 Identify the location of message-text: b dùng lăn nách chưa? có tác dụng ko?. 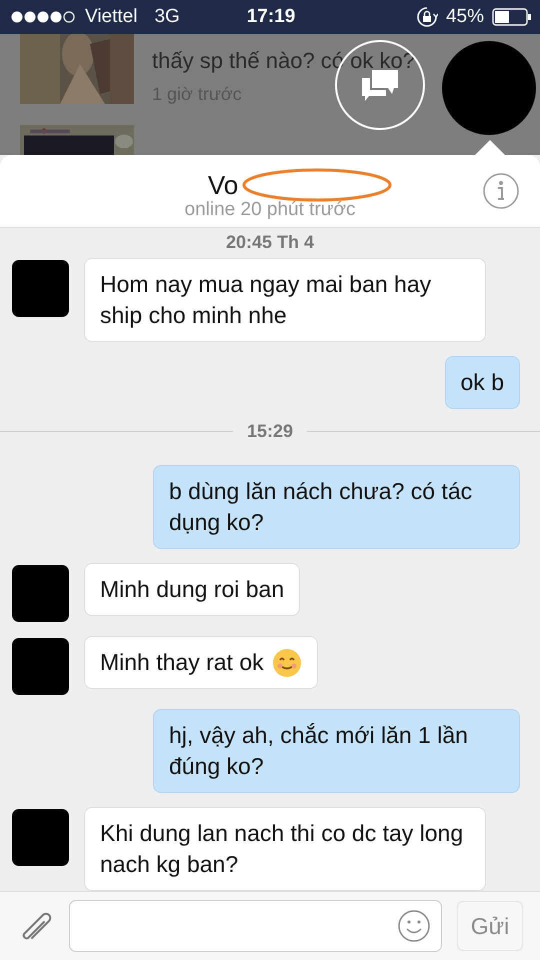
(321, 507).